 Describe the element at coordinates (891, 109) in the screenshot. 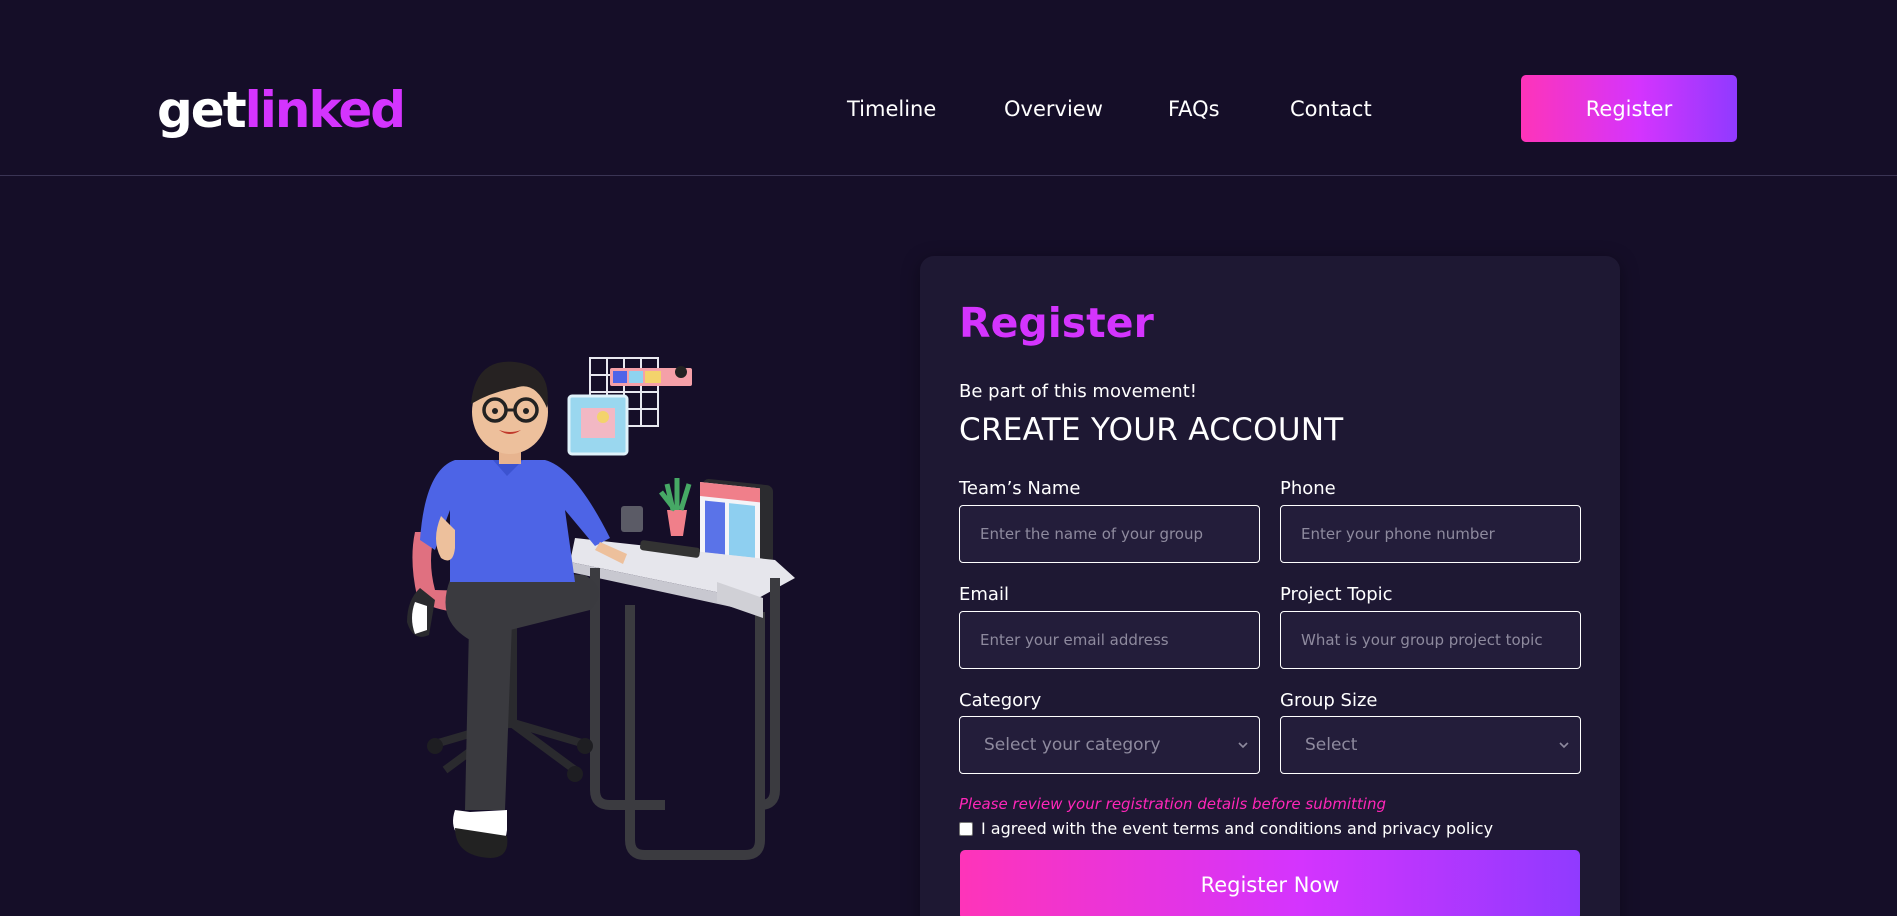

I see `nav-timeline: Timeline` at that location.